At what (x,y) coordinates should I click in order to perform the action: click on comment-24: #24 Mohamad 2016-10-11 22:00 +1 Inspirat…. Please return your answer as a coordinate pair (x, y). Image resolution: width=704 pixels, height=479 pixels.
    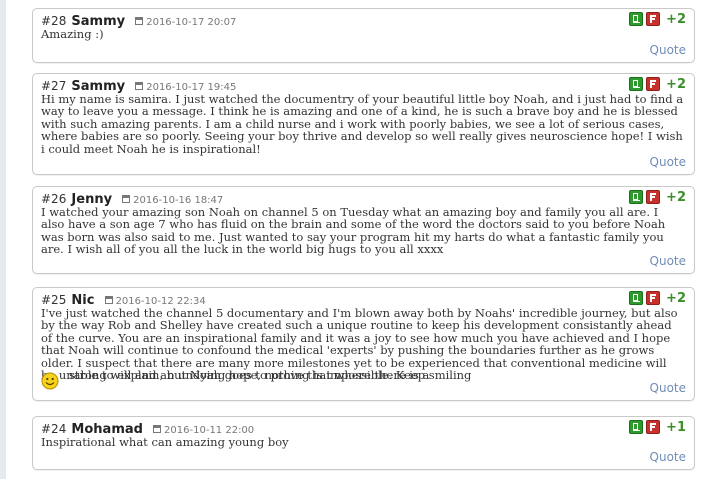
    Looking at the image, I should click on (363, 443).